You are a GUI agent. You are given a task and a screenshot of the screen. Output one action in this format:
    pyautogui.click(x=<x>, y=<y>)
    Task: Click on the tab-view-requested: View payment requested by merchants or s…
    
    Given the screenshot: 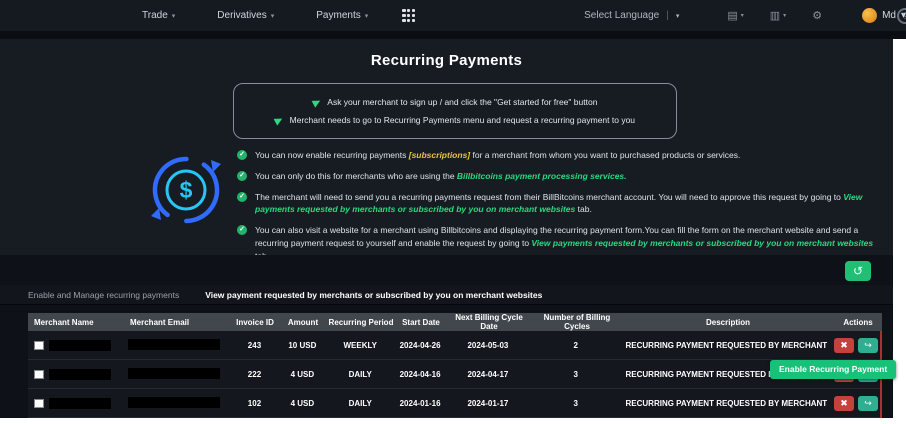 What is the action you would take?
    pyautogui.click(x=373, y=295)
    